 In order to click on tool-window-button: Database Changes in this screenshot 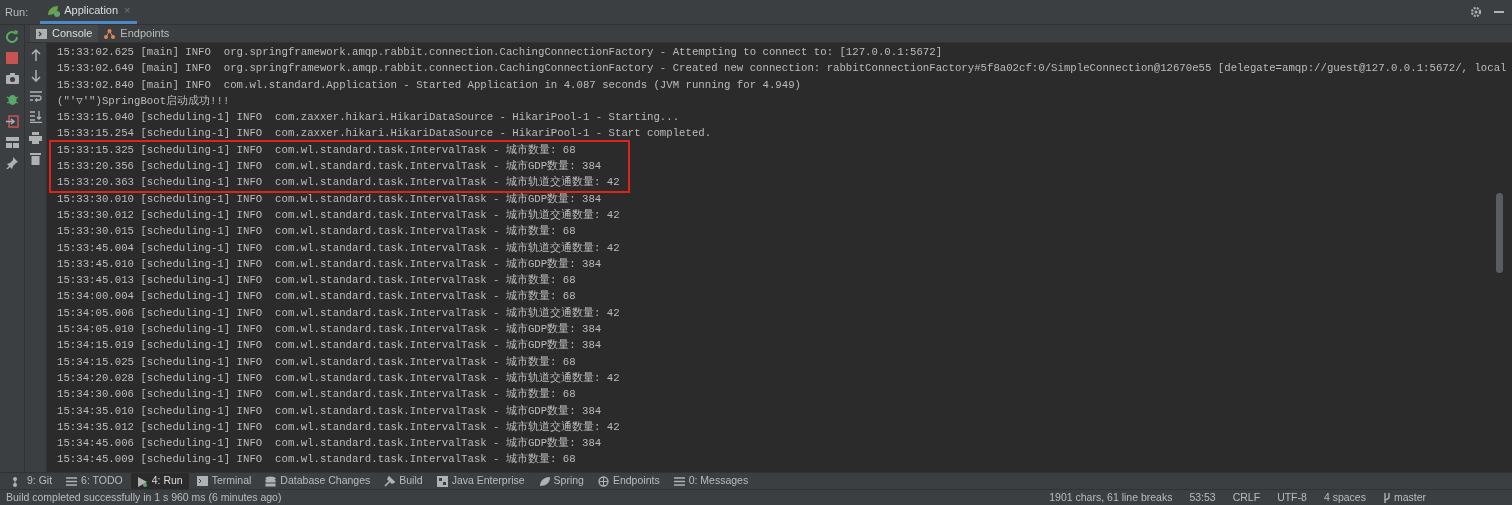, I will do `click(318, 481)`.